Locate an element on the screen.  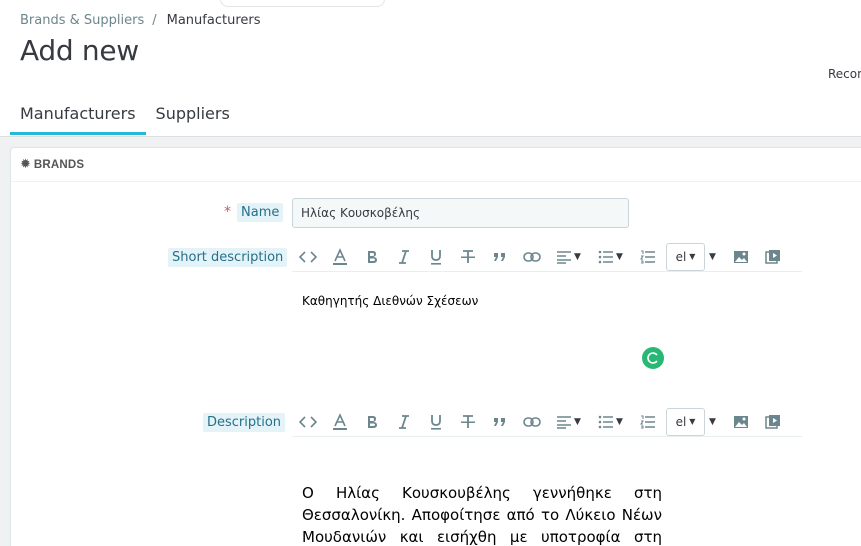
short-description-label-text: Short description is located at coordinates (228, 257).